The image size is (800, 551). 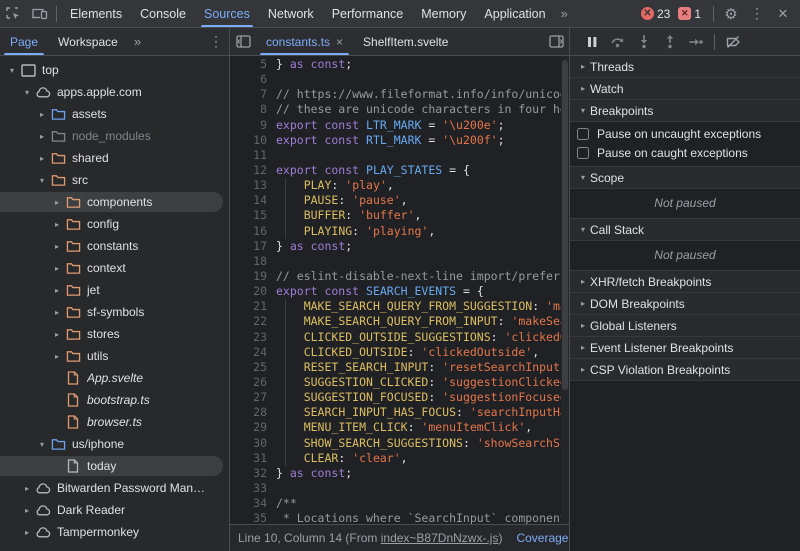 What do you see at coordinates (399, 473) in the screenshot?
I see `code-line-32: 32} as const;` at bounding box center [399, 473].